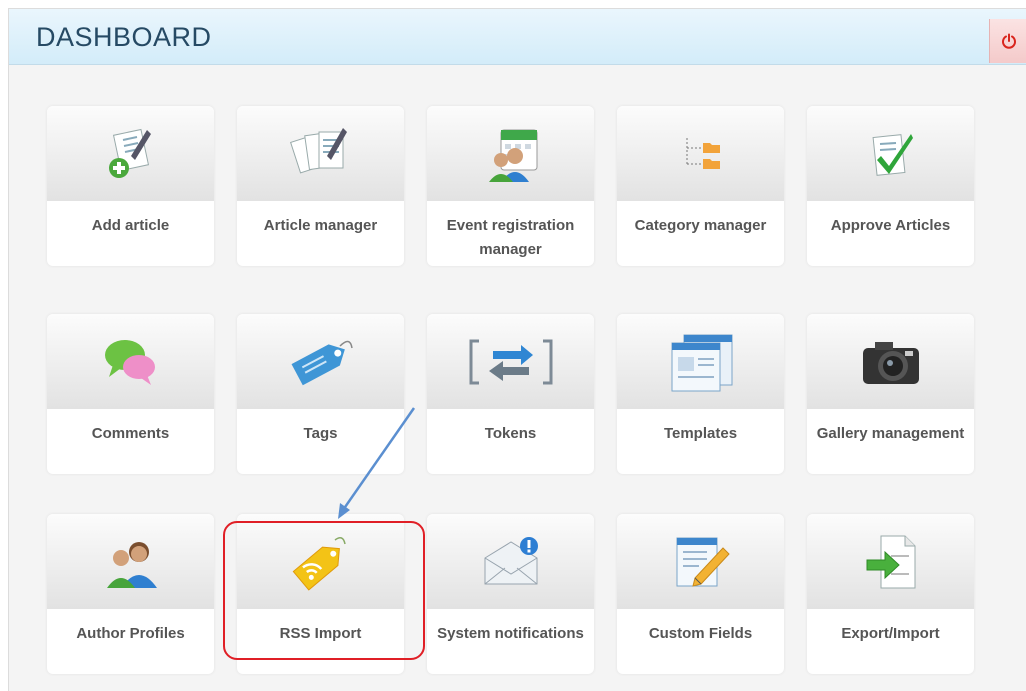  What do you see at coordinates (320, 225) in the screenshot?
I see `tile-label: Article manager` at bounding box center [320, 225].